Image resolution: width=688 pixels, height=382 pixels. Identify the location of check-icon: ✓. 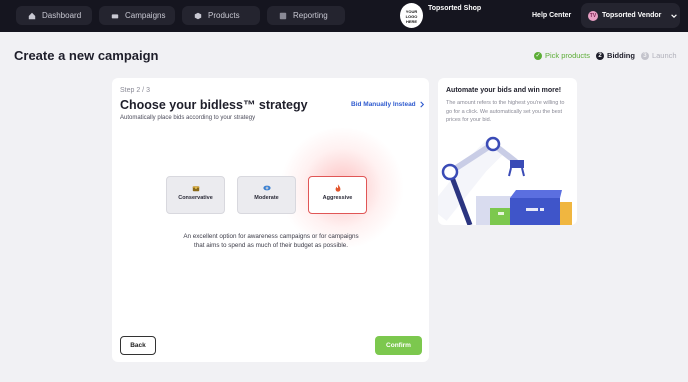
(538, 55).